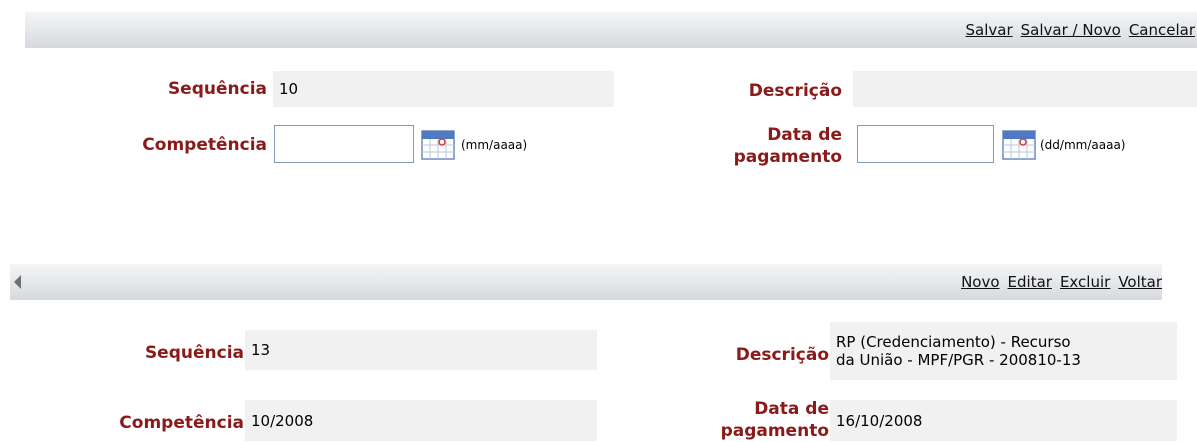  Describe the element at coordinates (1030, 282) in the screenshot. I see `edit-button: Editar` at that location.